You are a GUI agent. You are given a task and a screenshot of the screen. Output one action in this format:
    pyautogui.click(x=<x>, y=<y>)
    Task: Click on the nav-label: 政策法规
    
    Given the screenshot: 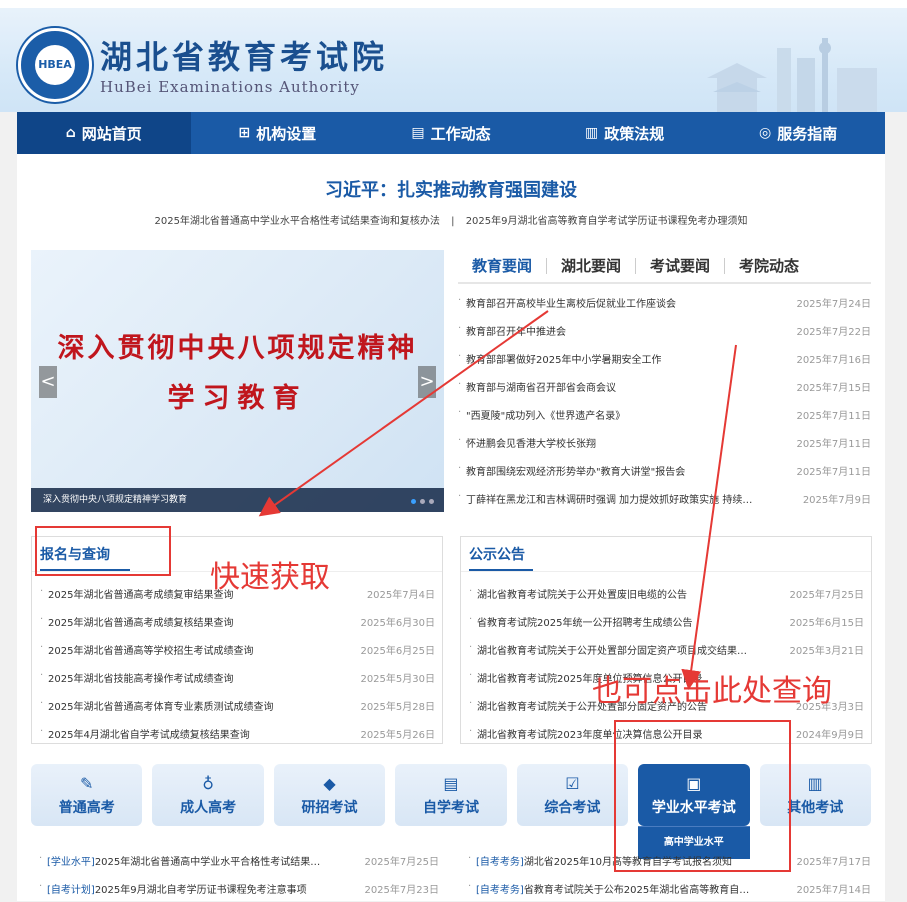 What is the action you would take?
    pyautogui.click(x=634, y=133)
    